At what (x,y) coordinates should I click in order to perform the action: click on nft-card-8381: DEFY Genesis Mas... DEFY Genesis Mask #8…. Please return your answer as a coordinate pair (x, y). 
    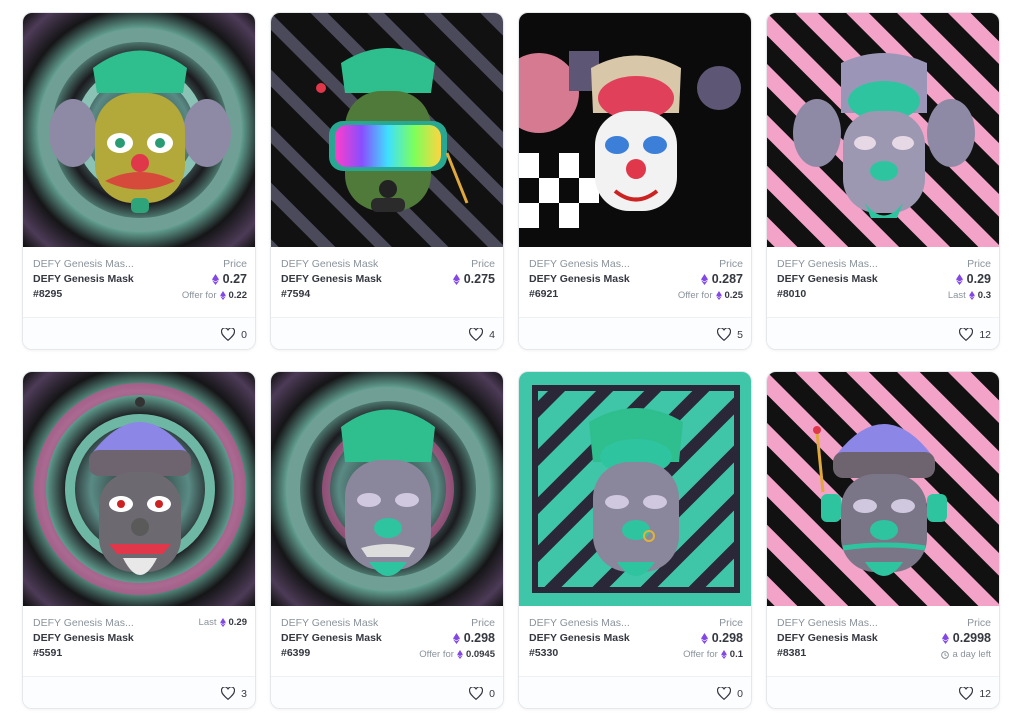
    Looking at the image, I should click on (883, 540).